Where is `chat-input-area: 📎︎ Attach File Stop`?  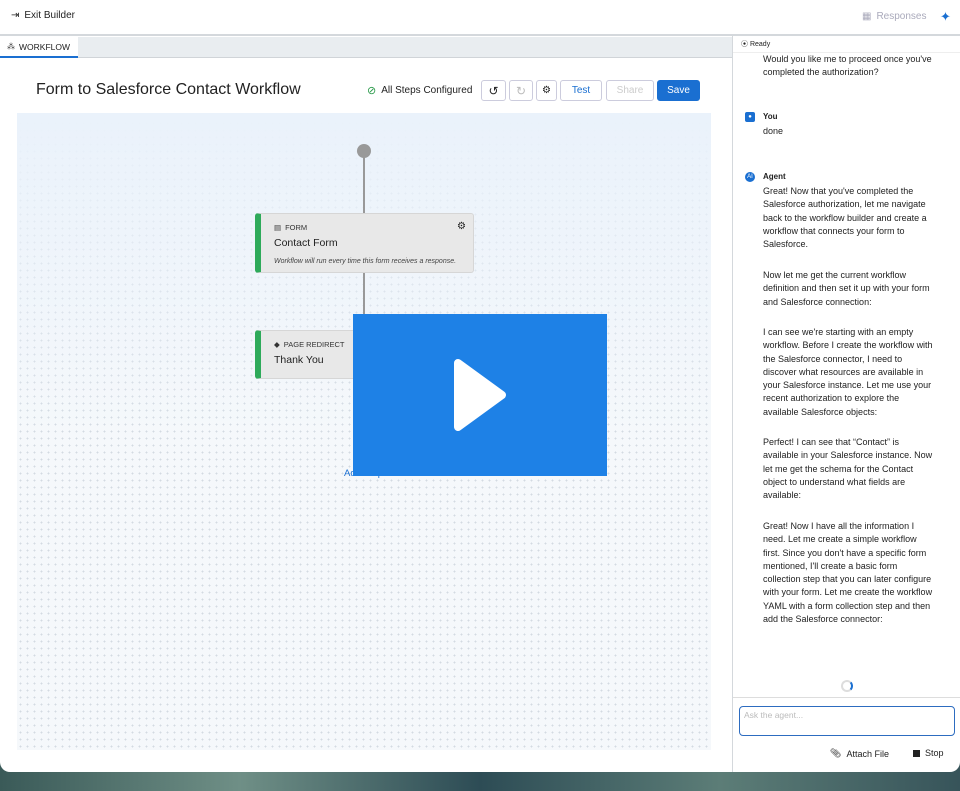 chat-input-area: 📎︎ Attach File Stop is located at coordinates (846, 734).